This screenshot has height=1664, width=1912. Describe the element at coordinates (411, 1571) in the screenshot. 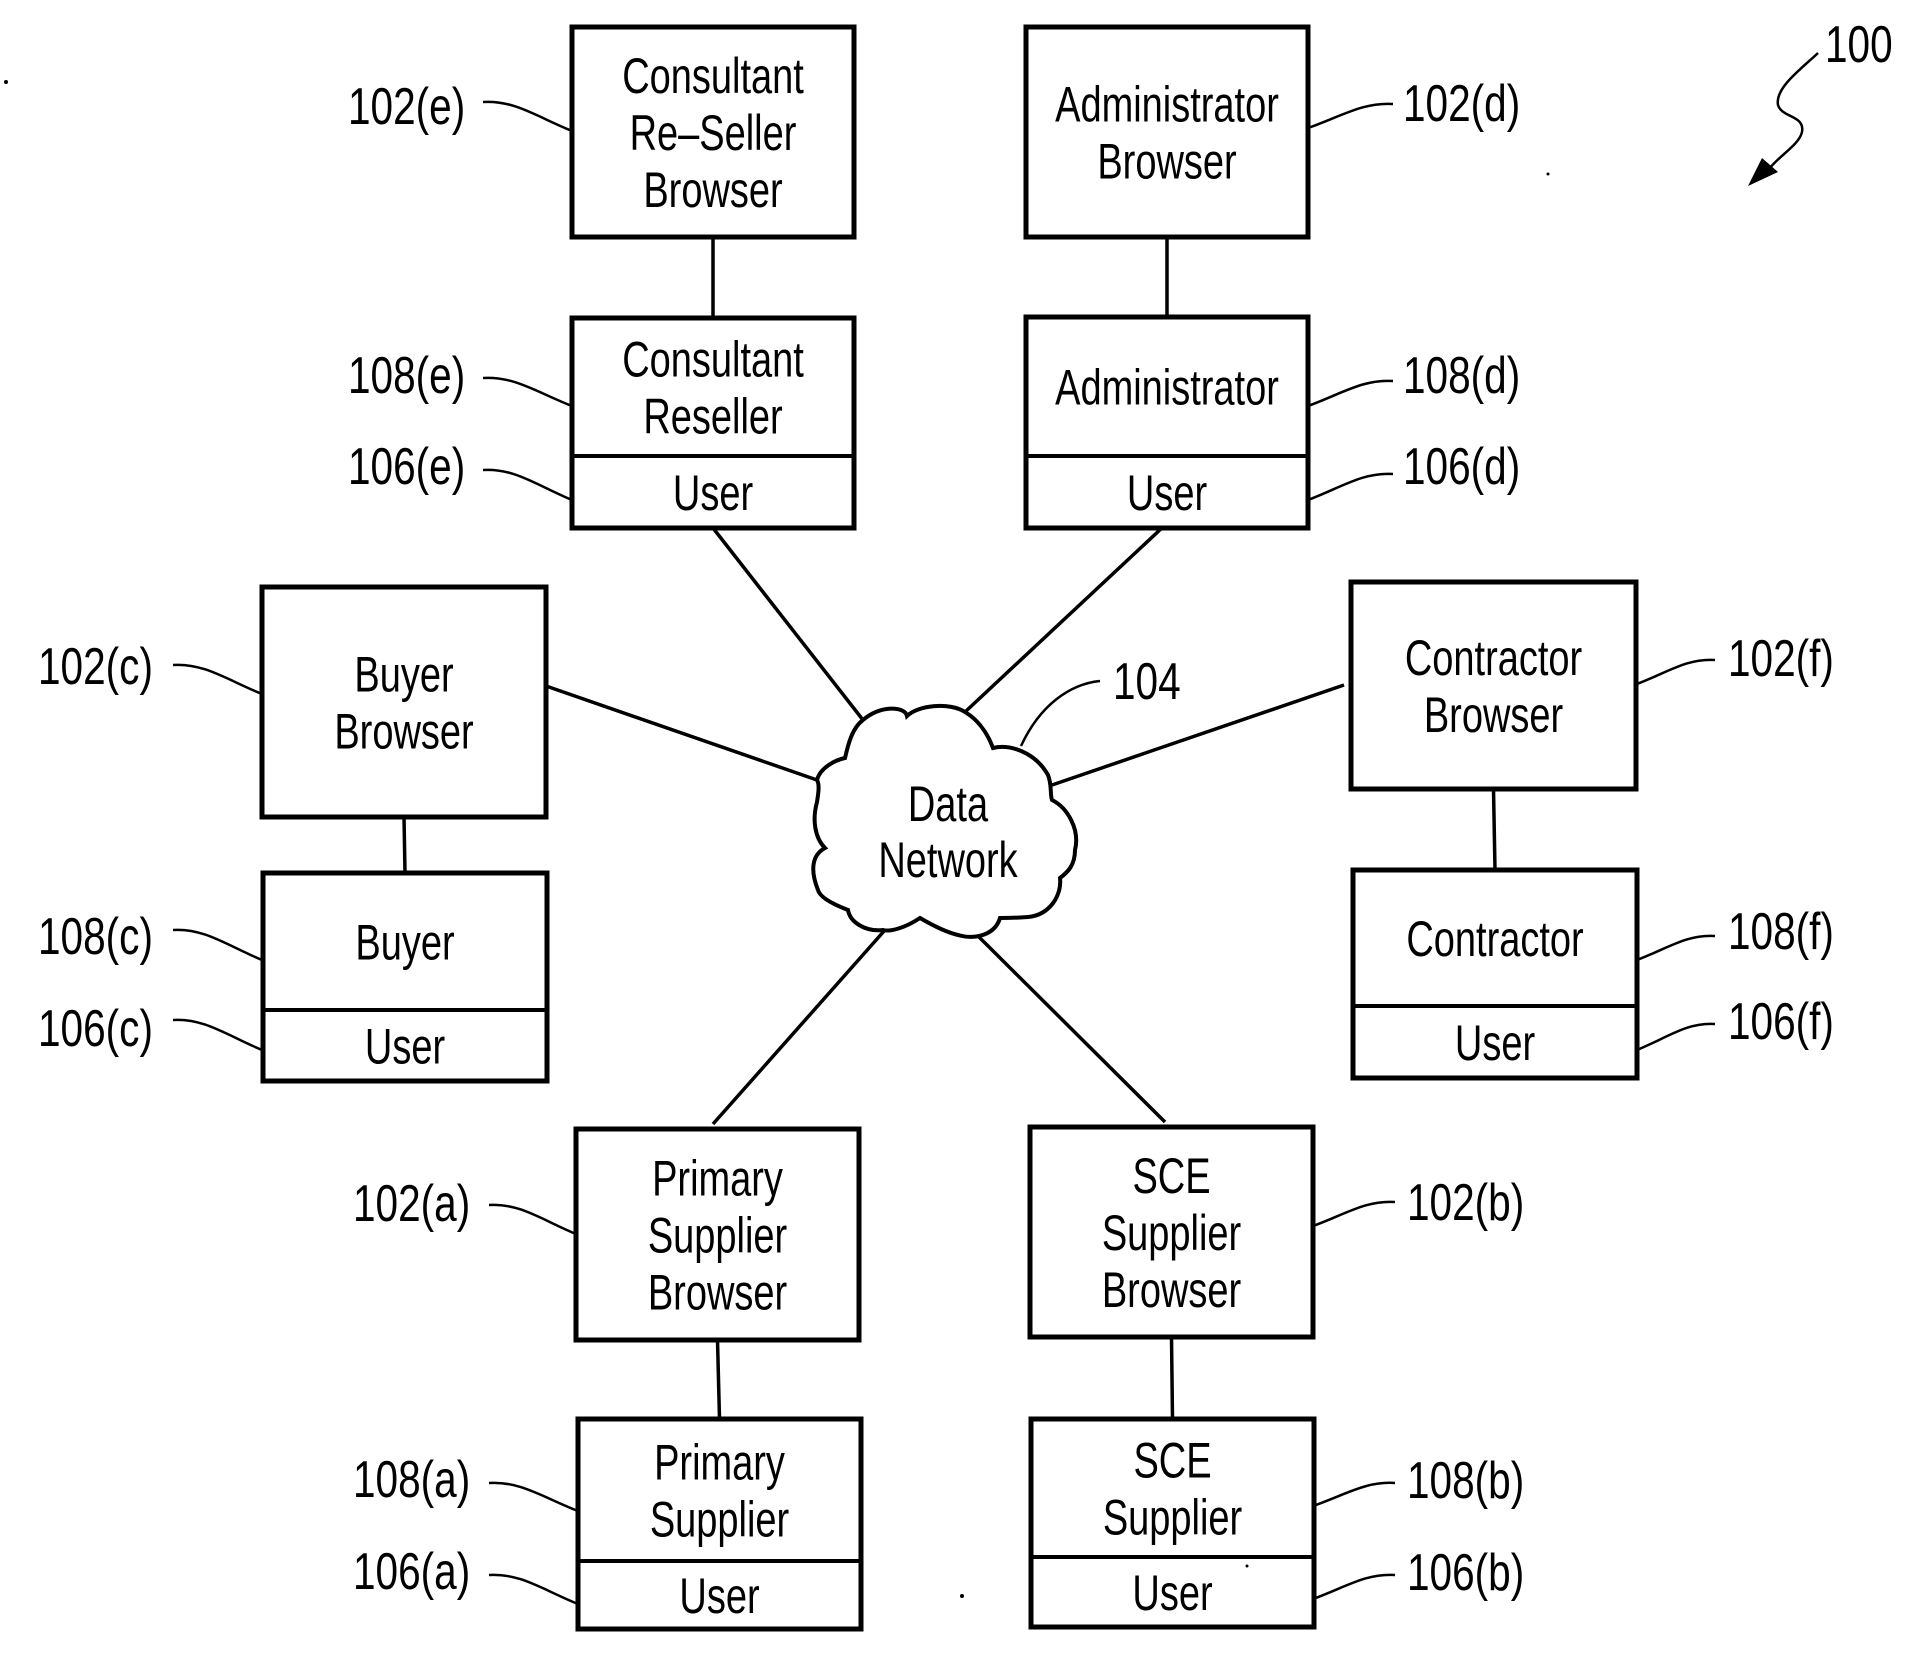

I see `user-ref-label: 106(a)` at that location.